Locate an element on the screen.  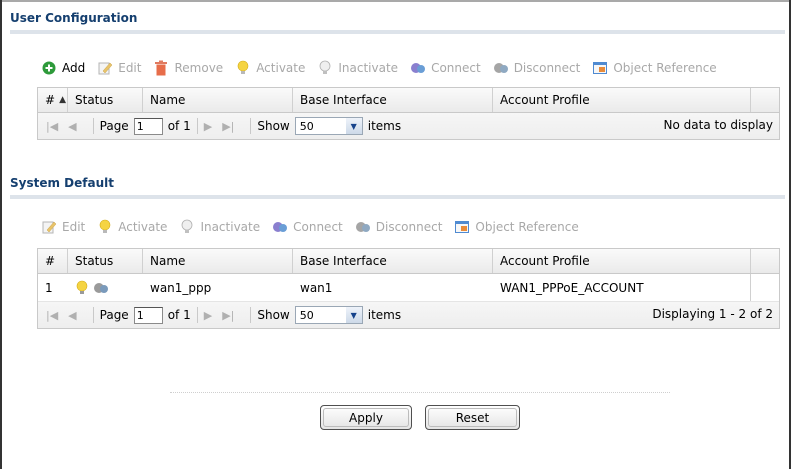
col-header-number: # ▲ is located at coordinates (53, 100).